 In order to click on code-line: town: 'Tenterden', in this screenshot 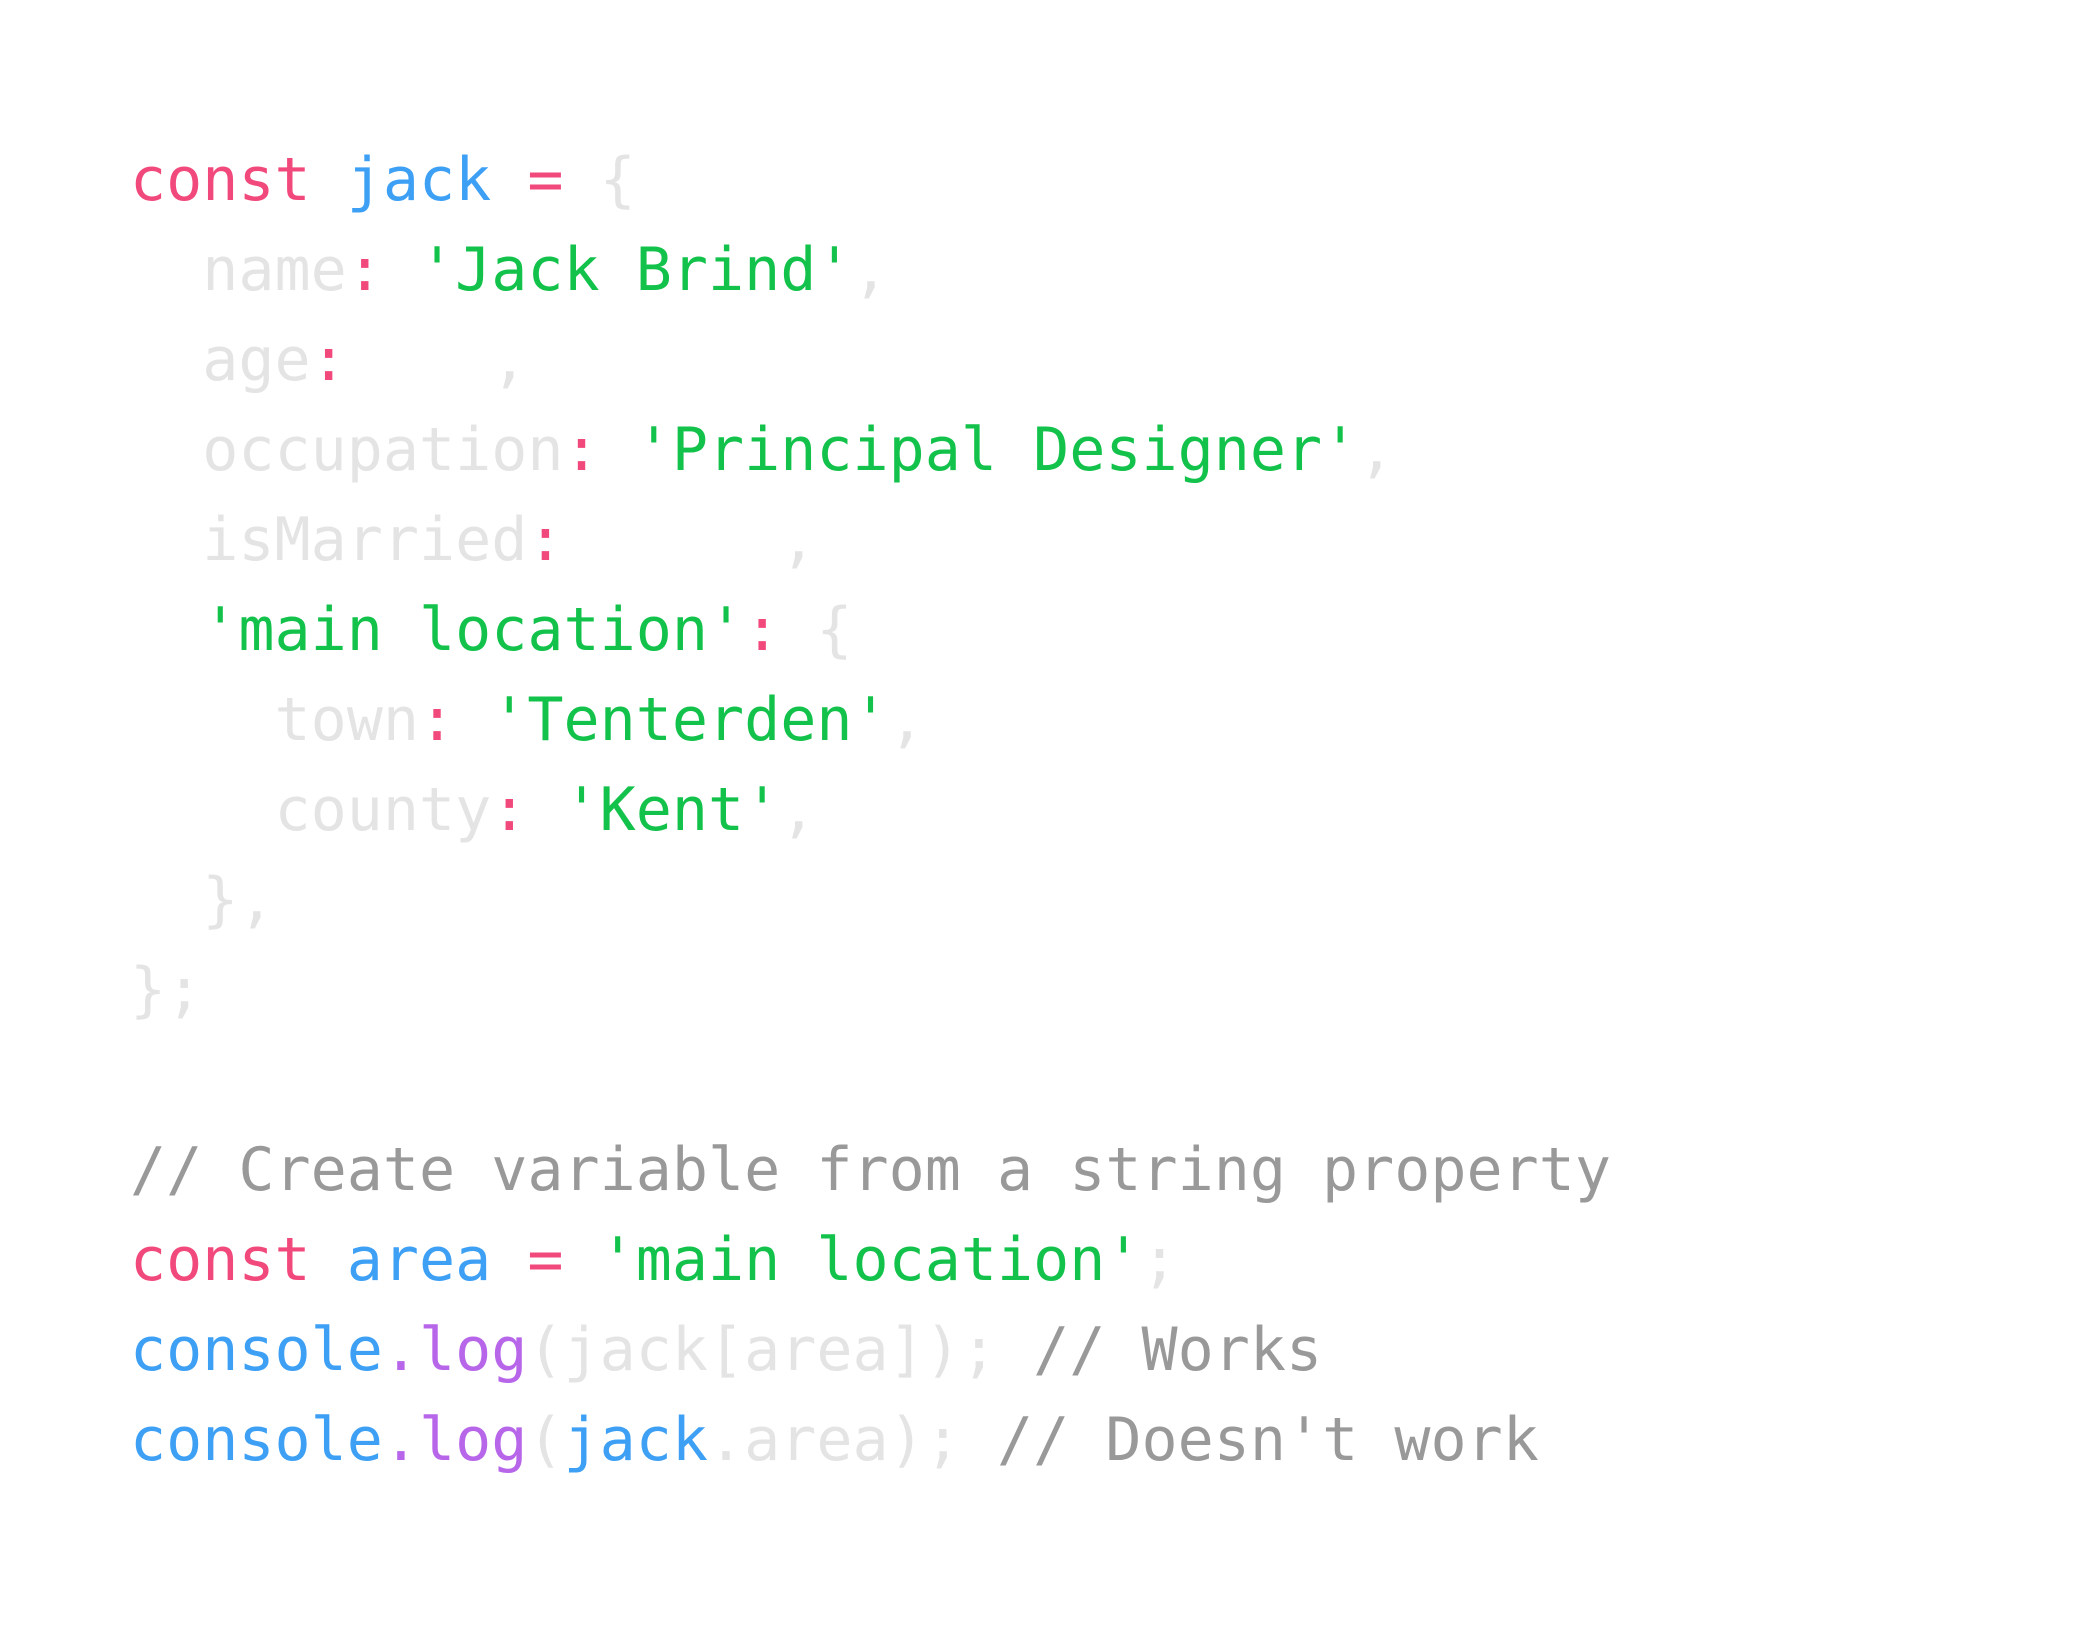, I will do `click(870, 720)`.